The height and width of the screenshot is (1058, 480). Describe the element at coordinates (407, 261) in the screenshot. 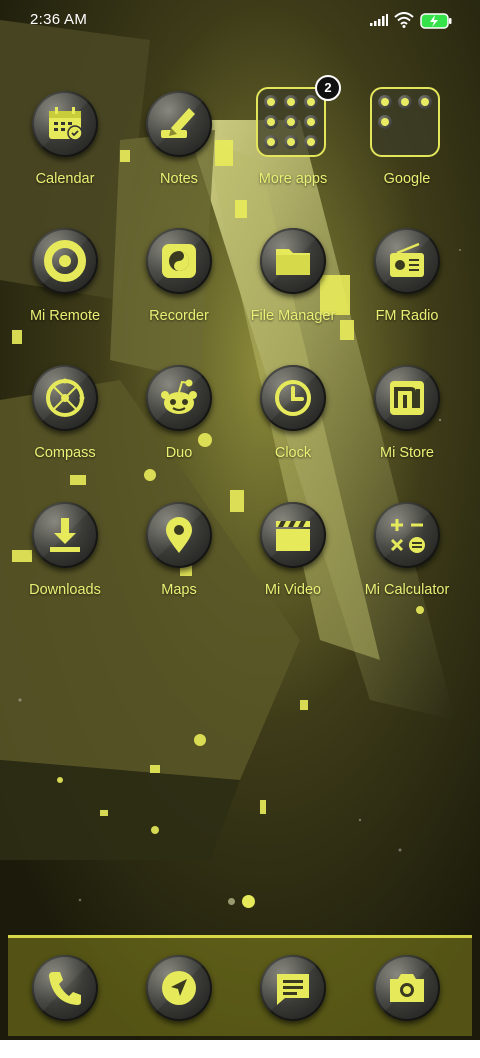

I see `radio-icon` at that location.